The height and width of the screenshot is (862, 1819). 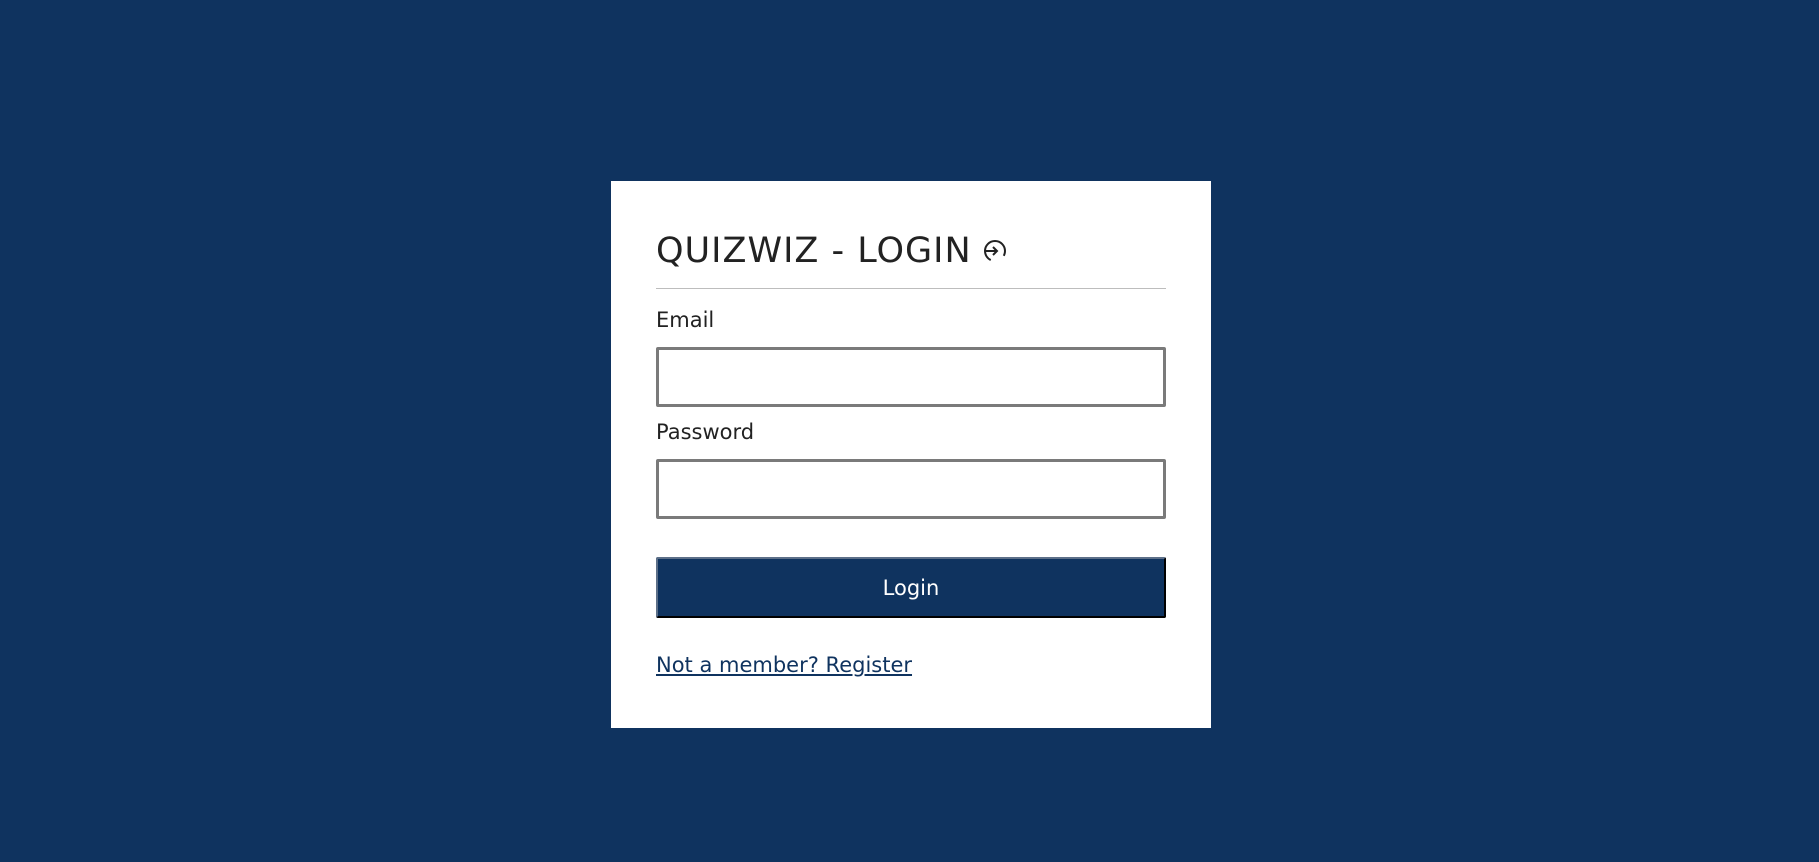 I want to click on register-link: Not a member? Register, so click(x=784, y=665).